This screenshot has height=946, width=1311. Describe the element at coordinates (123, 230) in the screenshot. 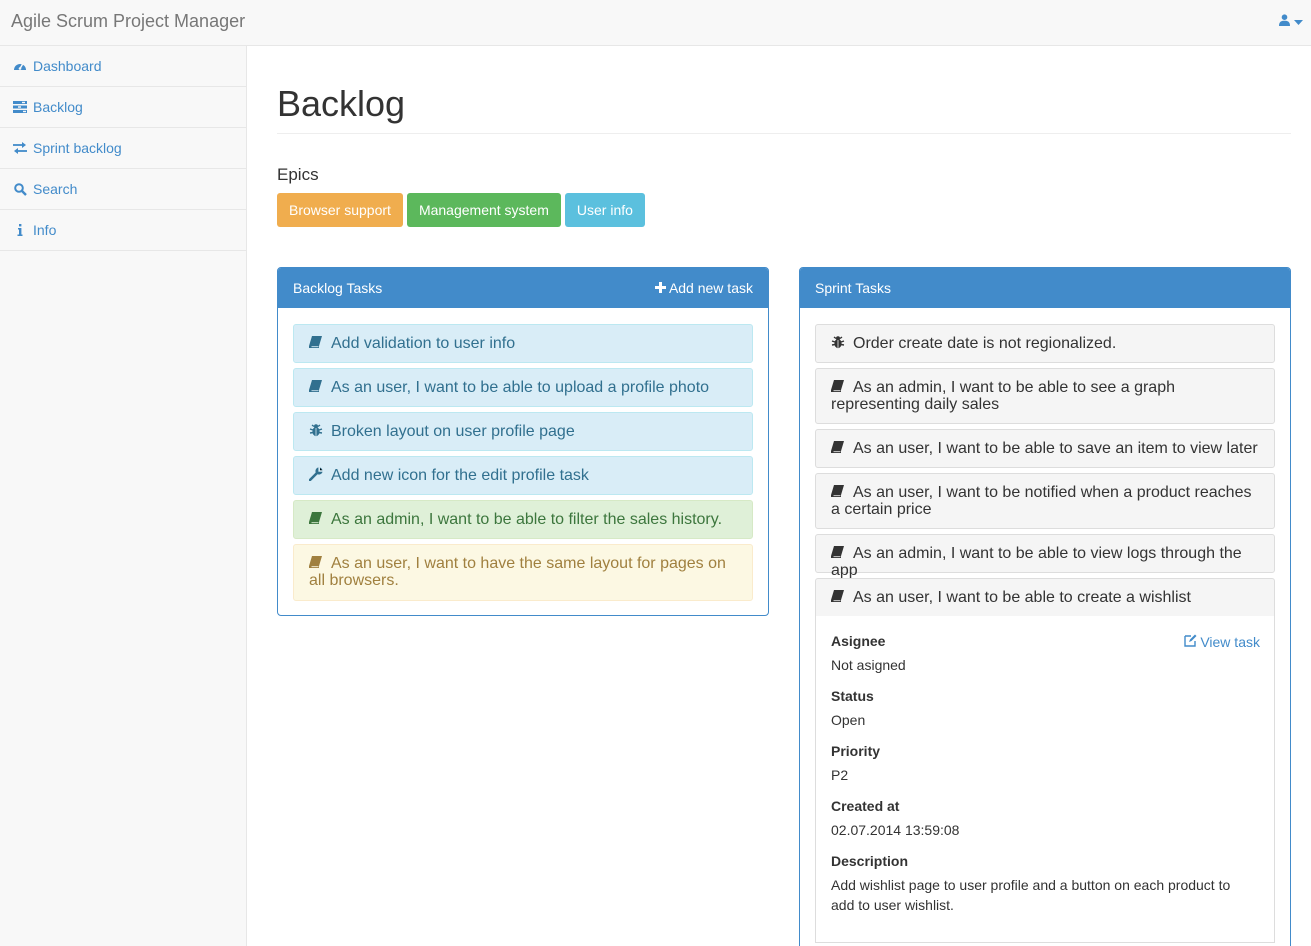

I see `sidebar-item-info: Info` at that location.